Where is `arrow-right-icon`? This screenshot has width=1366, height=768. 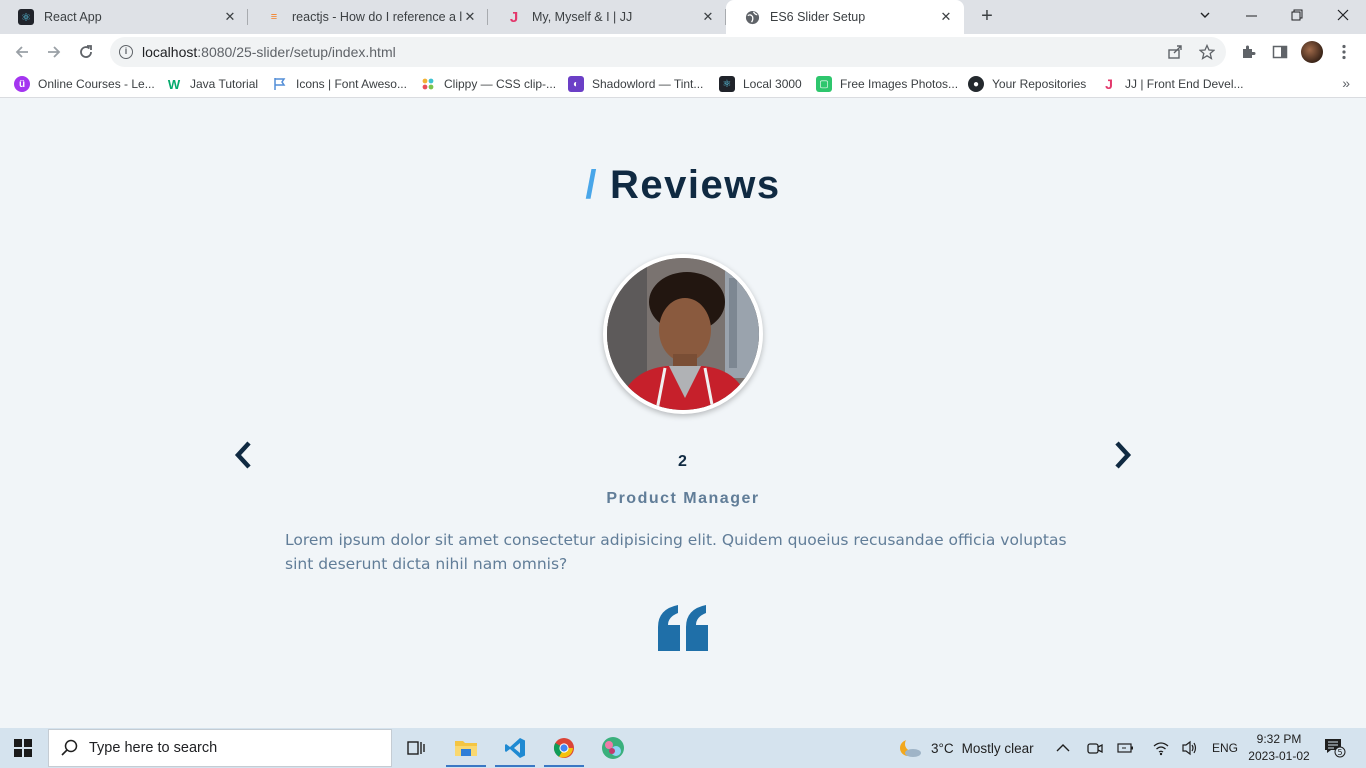 arrow-right-icon is located at coordinates (54, 52).